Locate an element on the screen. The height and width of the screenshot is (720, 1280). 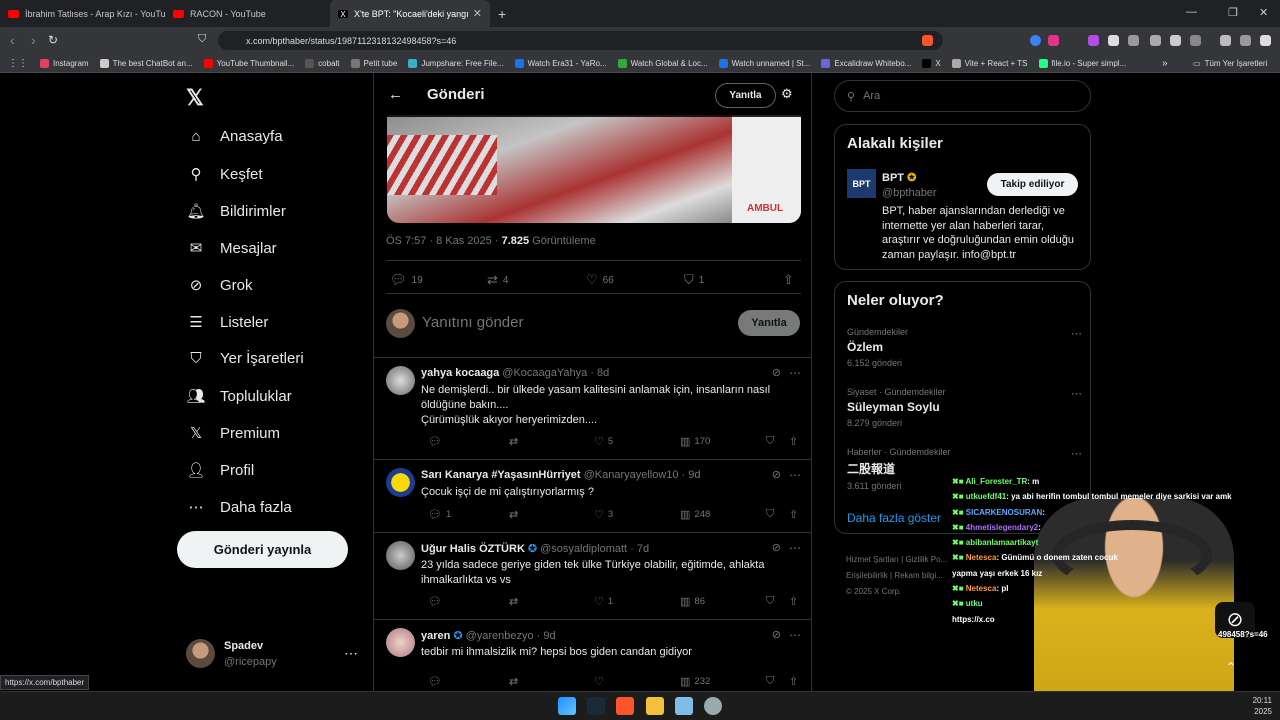
profile-name: BPT is located at coordinates (893, 178).